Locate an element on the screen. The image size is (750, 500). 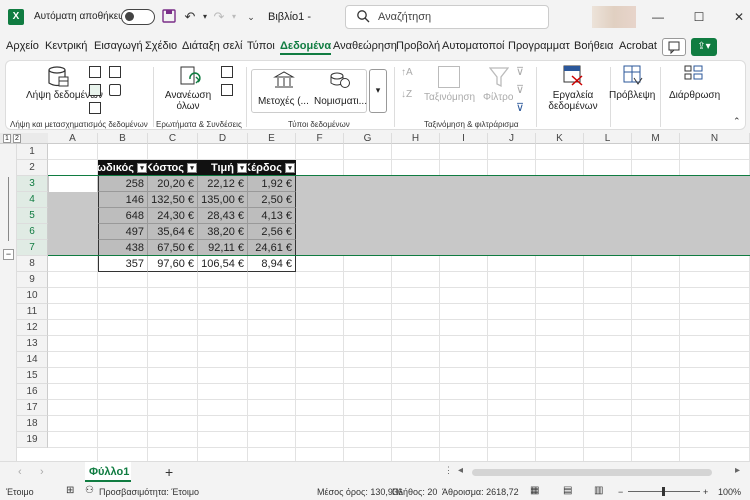
advanced-filter-icon: ⊽ is located at coordinates (520, 107).